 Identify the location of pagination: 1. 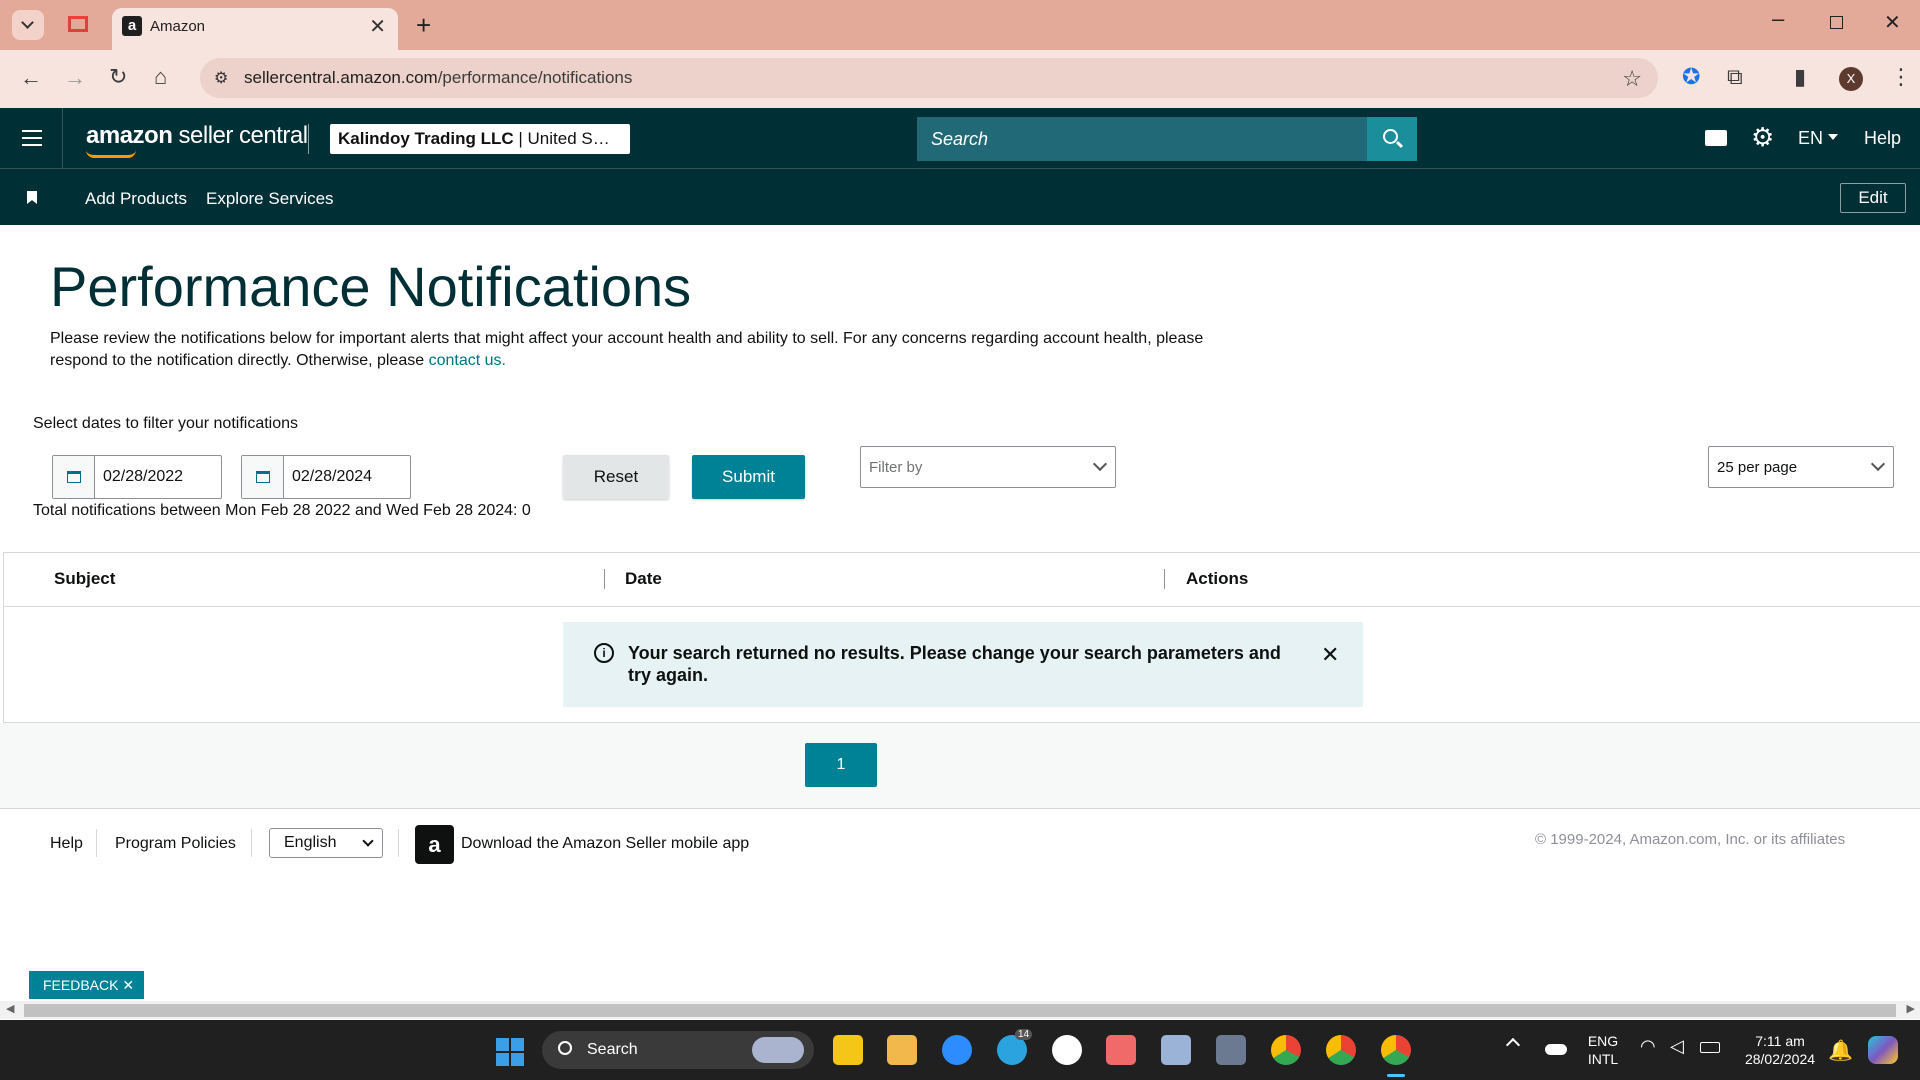
(960, 766).